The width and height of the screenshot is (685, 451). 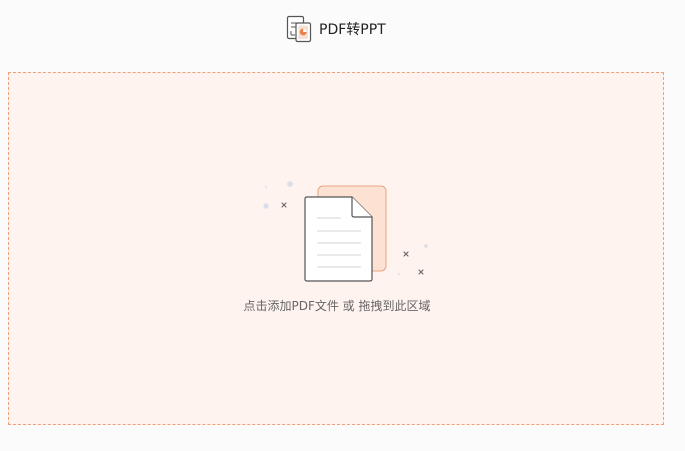 I want to click on pdf-to-ppt-icon, so click(x=299, y=29).